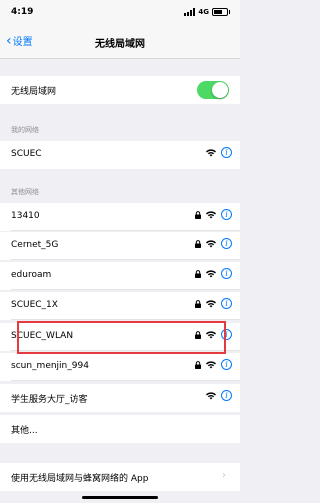 The width and height of the screenshot is (320, 503). I want to click on chevron-right-icon: ›, so click(224, 475).